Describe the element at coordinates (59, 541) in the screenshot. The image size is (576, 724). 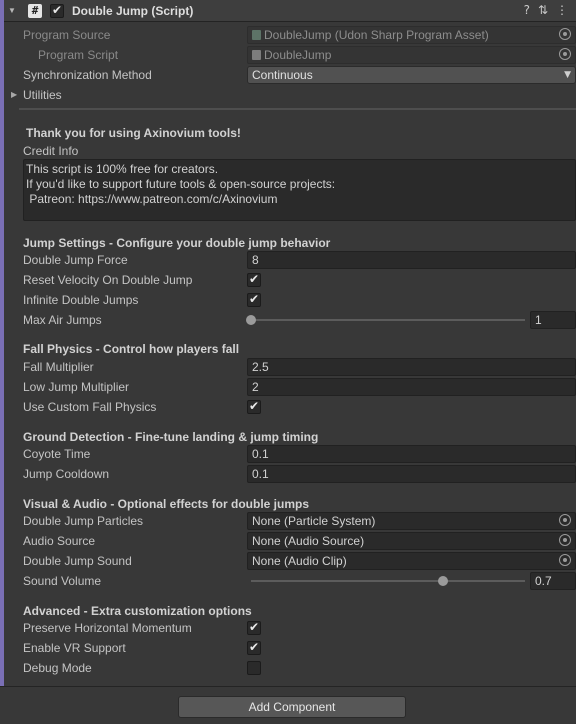
I see `audio-source-label: Audio Source` at that location.